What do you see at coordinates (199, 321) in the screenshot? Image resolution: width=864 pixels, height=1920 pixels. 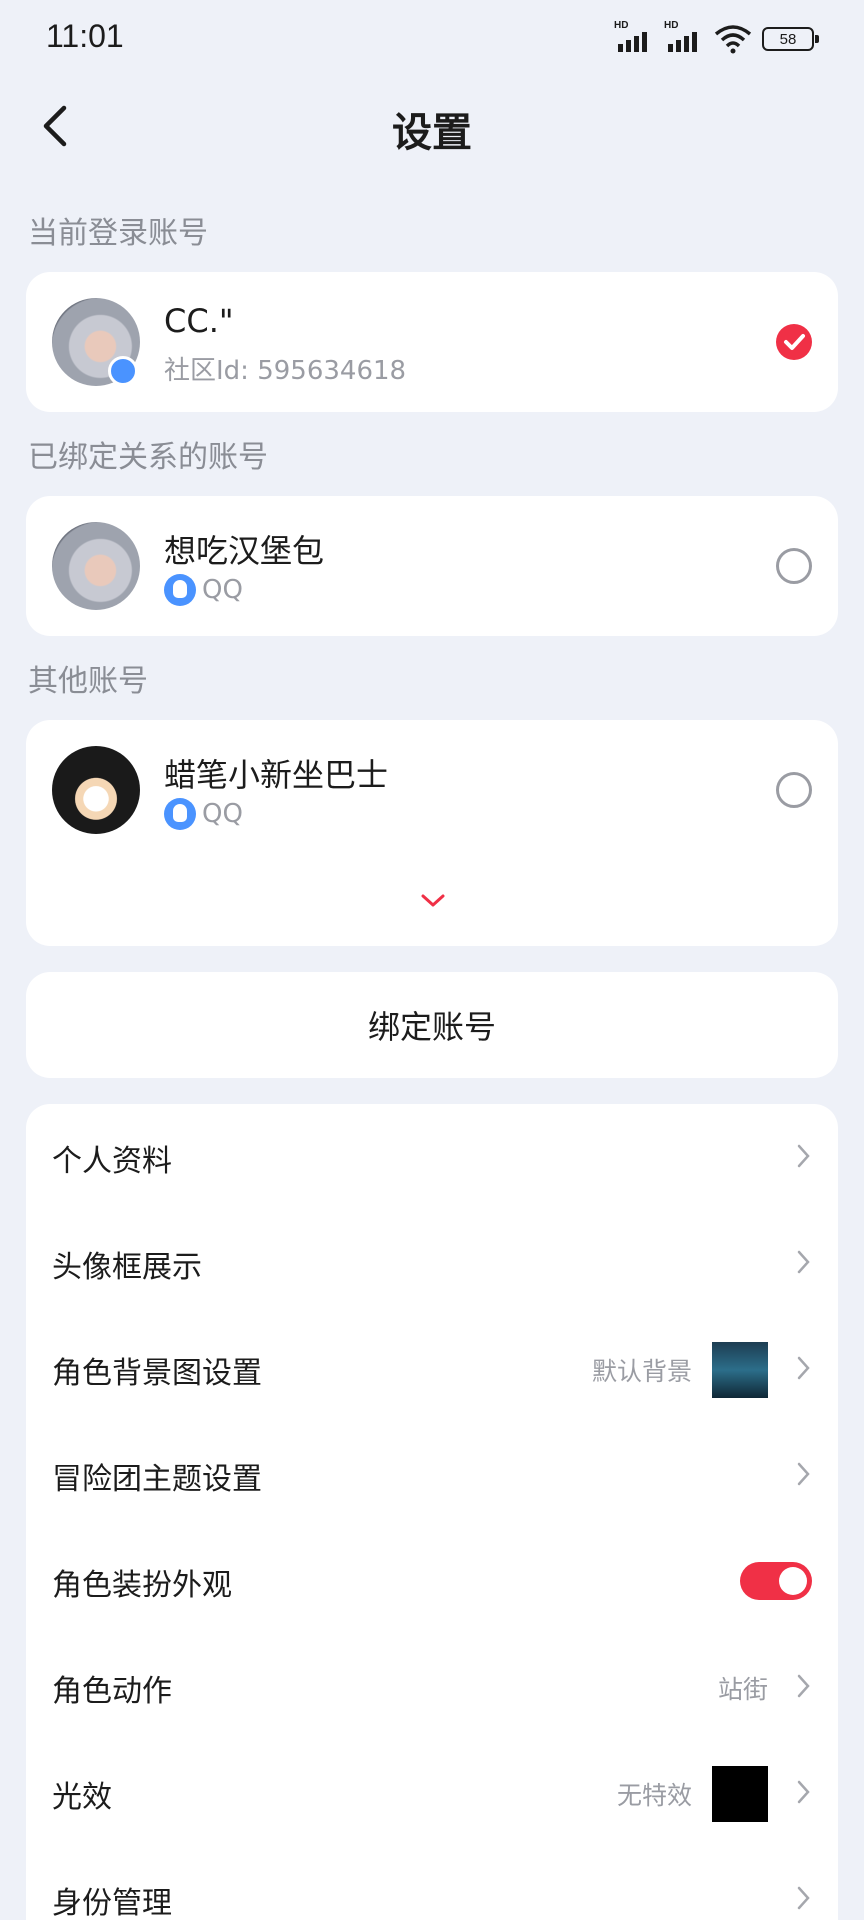 I see `account-name: CC."` at bounding box center [199, 321].